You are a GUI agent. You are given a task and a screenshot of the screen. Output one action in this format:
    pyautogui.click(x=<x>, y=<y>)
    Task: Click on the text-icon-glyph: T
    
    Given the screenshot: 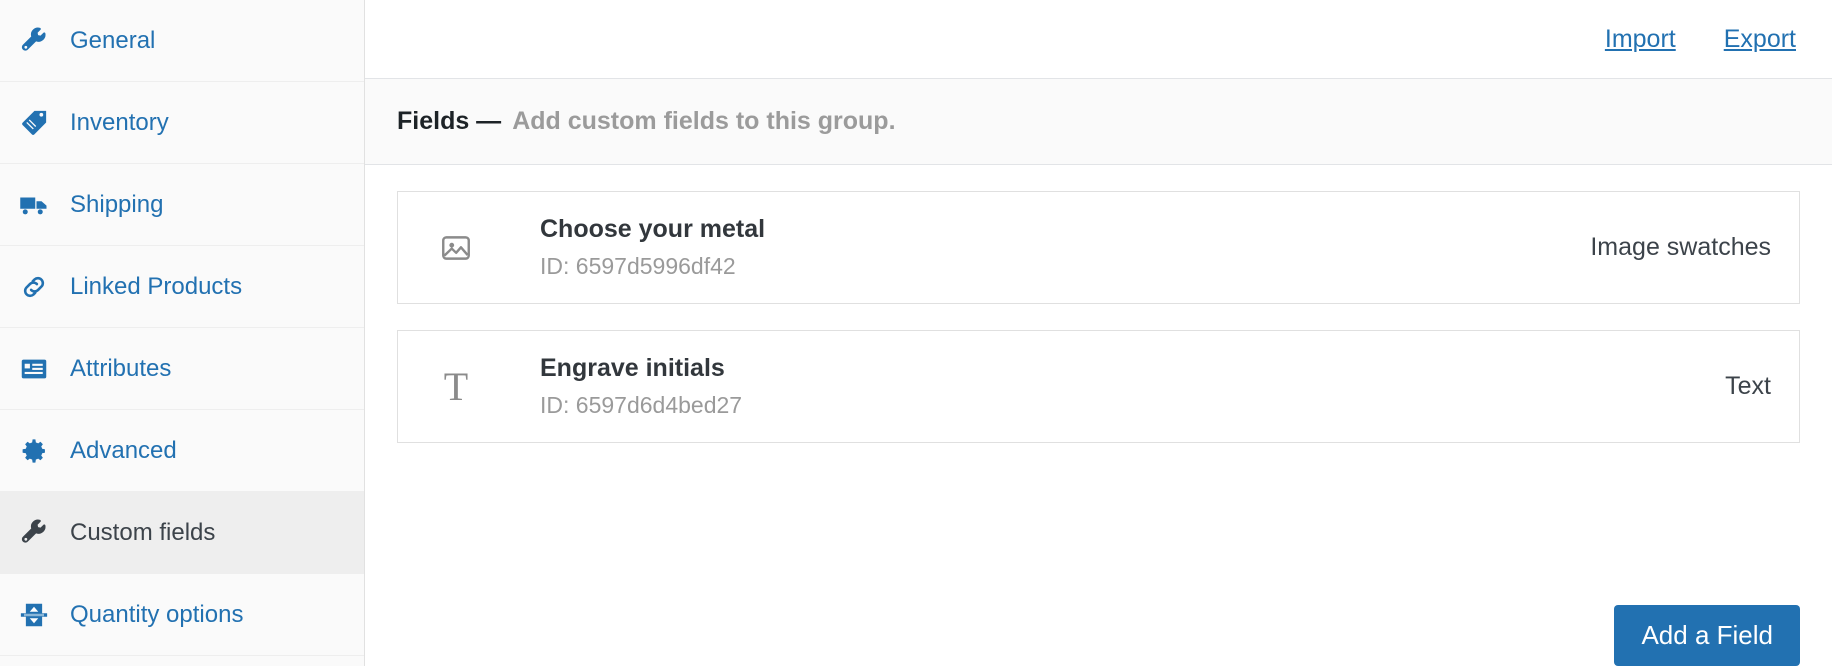 What is the action you would take?
    pyautogui.click(x=456, y=386)
    